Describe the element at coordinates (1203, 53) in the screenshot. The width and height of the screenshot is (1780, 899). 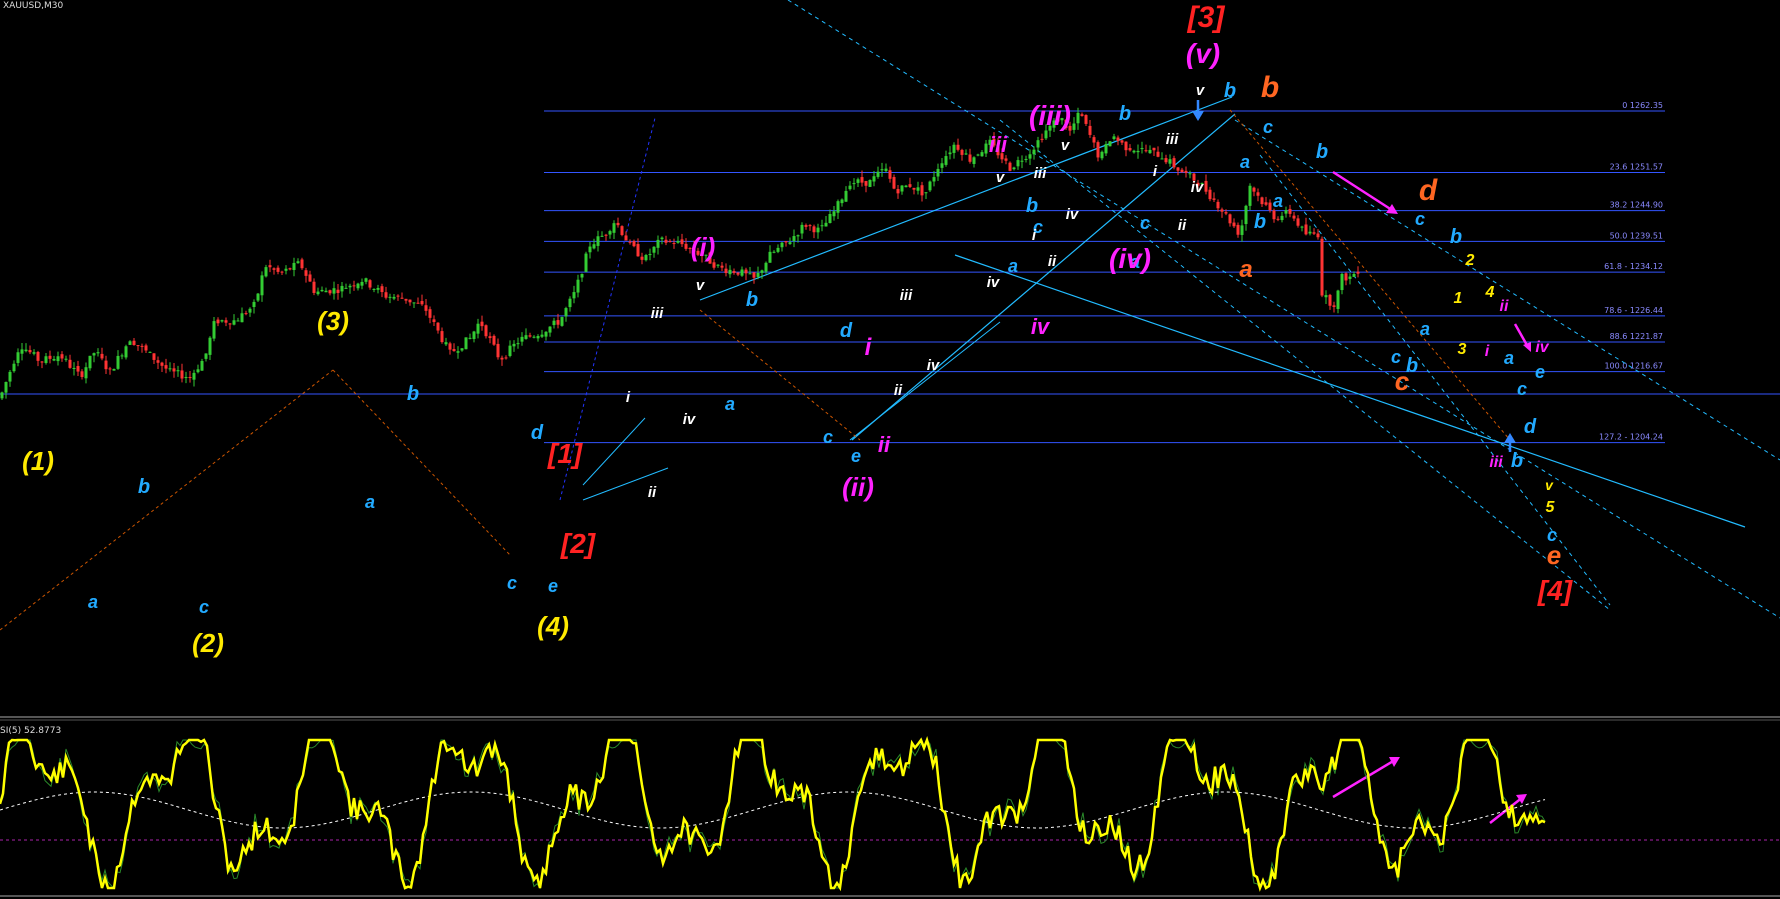
I see `wave-label: (v)` at that location.